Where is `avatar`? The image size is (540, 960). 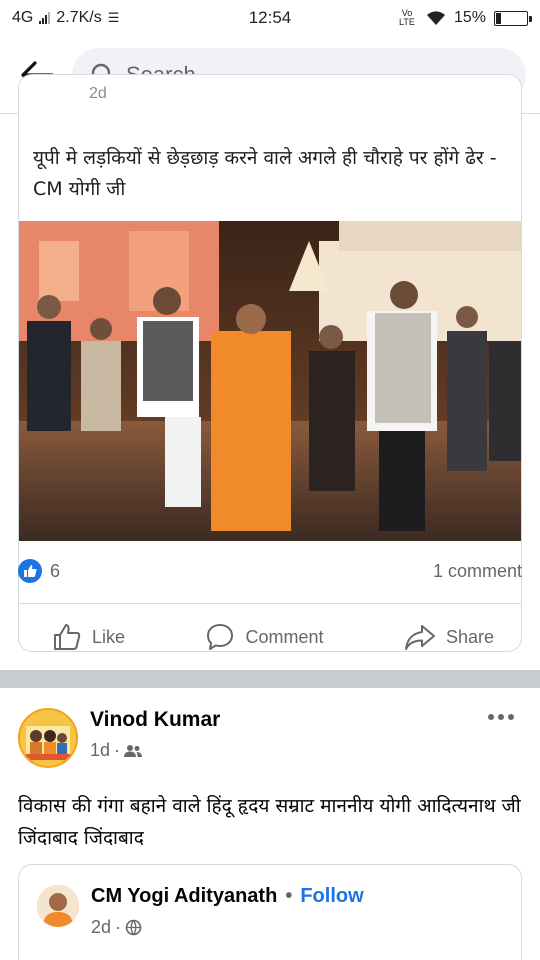 avatar is located at coordinates (48, 738).